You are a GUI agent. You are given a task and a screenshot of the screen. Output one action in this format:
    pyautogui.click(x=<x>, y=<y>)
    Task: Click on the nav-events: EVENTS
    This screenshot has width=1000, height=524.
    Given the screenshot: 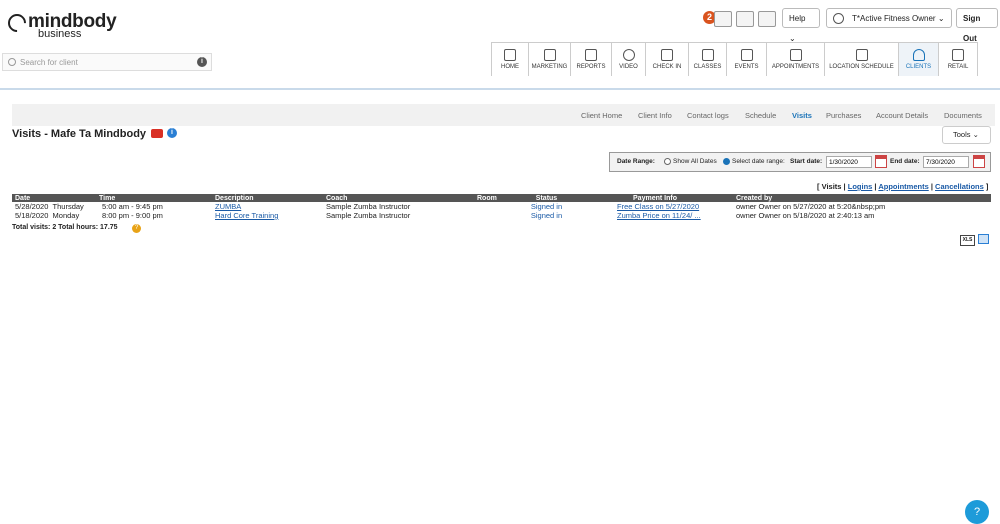 What is the action you would take?
    pyautogui.click(x=746, y=59)
    